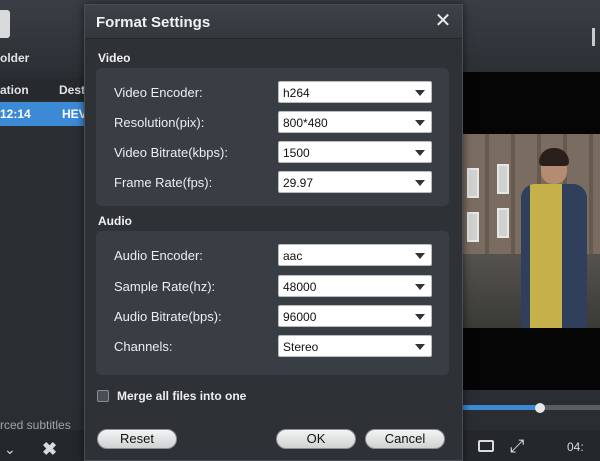 The image size is (600, 461). What do you see at coordinates (486, 446) in the screenshot?
I see `snapshot-icon` at bounding box center [486, 446].